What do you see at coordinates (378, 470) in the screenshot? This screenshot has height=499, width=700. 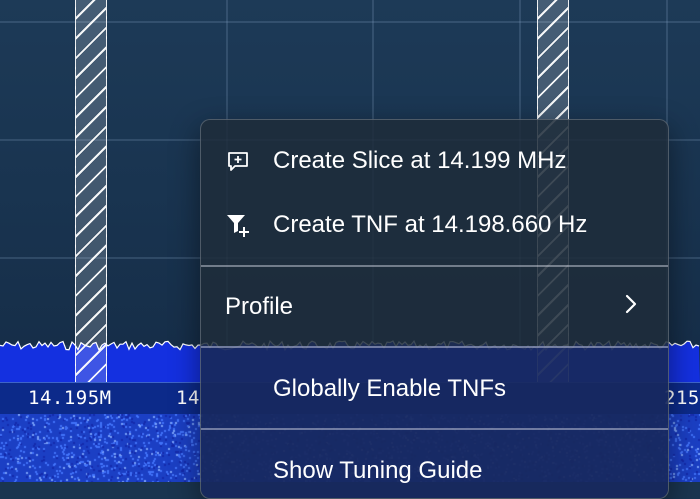 I see `menu-item-label: Show Tuning Guide` at bounding box center [378, 470].